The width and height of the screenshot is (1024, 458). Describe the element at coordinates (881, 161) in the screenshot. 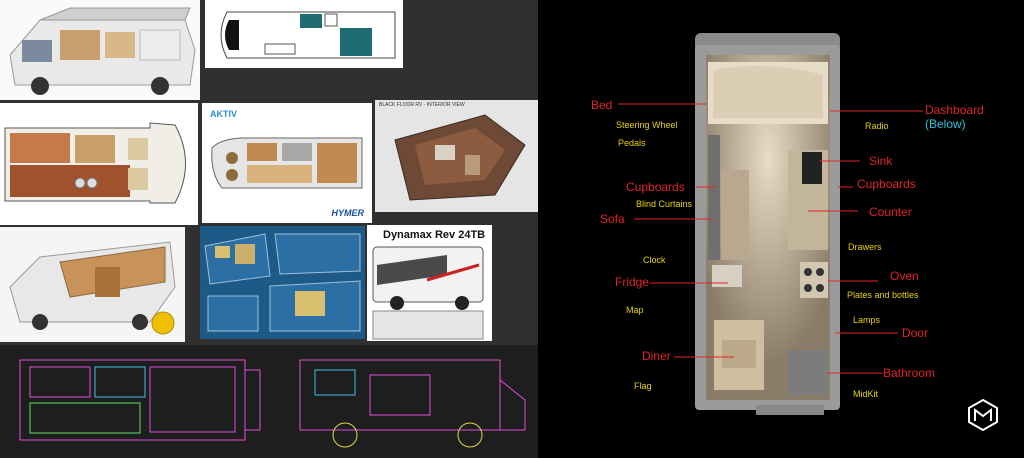

I see `label-sink: Sink` at that location.